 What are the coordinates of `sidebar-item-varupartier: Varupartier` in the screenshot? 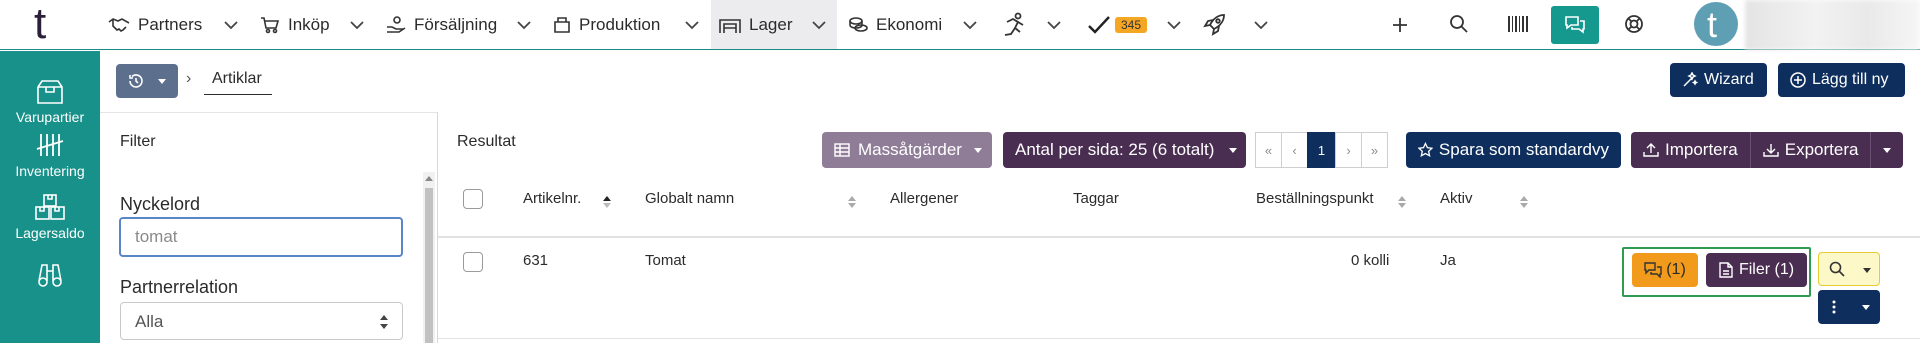 It's located at (50, 102).